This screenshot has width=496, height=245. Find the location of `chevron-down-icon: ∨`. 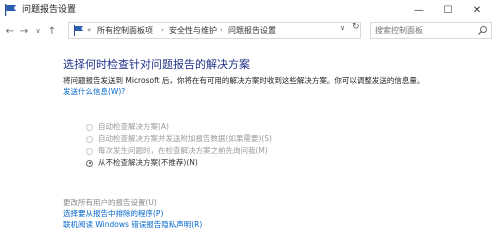

chevron-down-icon: ∨ is located at coordinates (38, 31).